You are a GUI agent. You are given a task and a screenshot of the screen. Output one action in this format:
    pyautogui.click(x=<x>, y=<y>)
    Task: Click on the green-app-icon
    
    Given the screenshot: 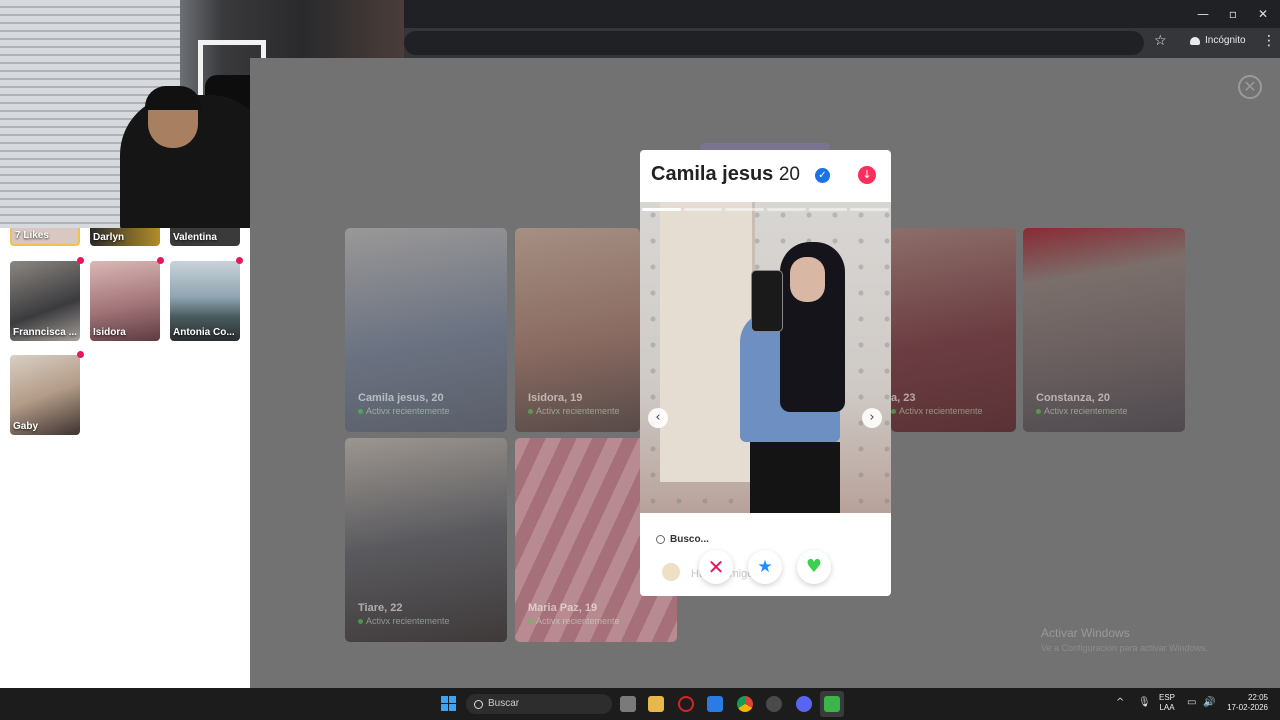 What is the action you would take?
    pyautogui.click(x=832, y=704)
    